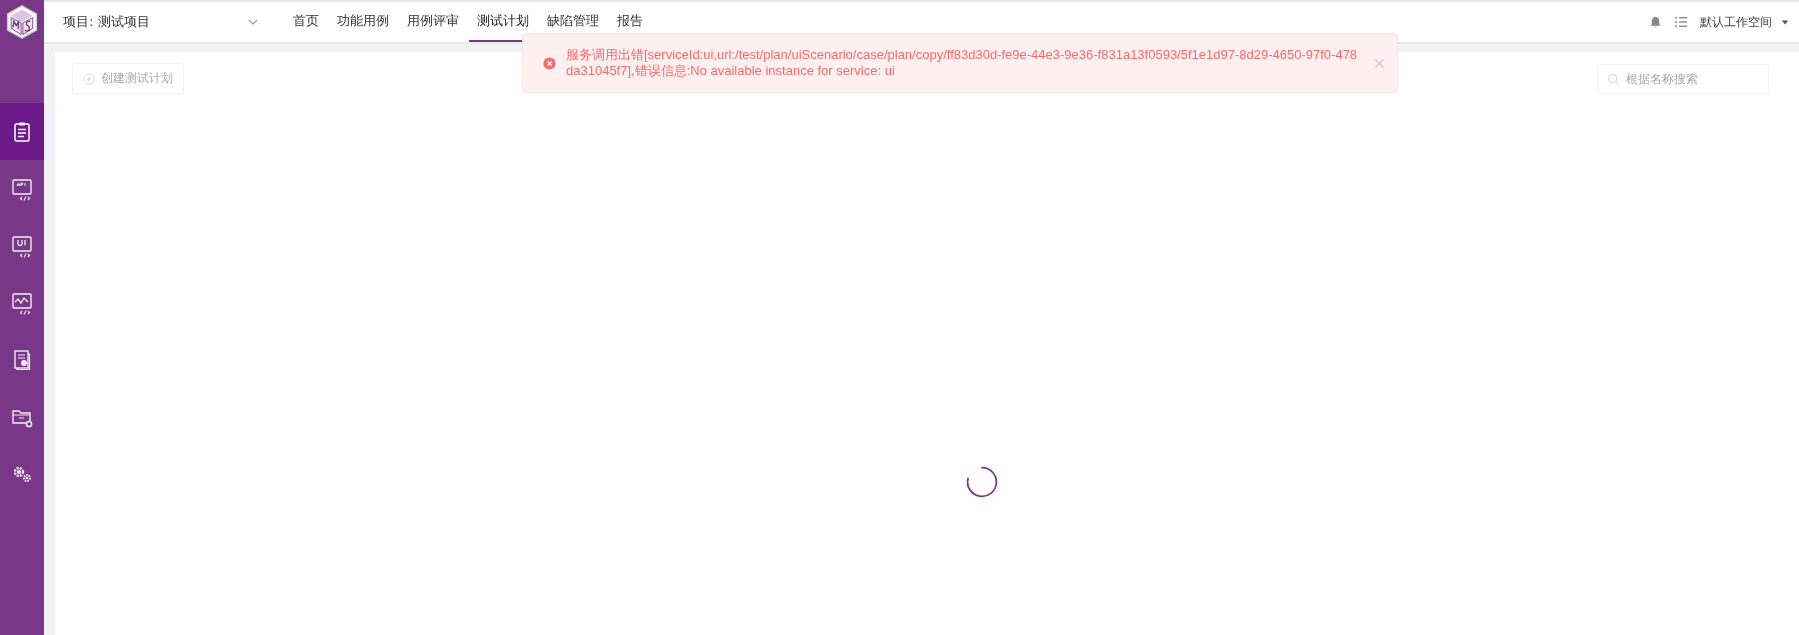  Describe the element at coordinates (1655, 22) in the screenshot. I see `bell-icon` at that location.